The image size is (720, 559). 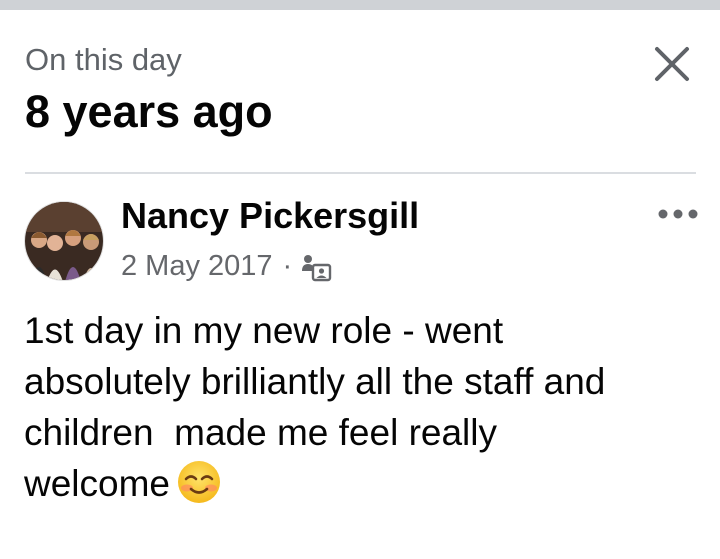 What do you see at coordinates (360, 5) in the screenshot?
I see `top-status-strip` at bounding box center [360, 5].